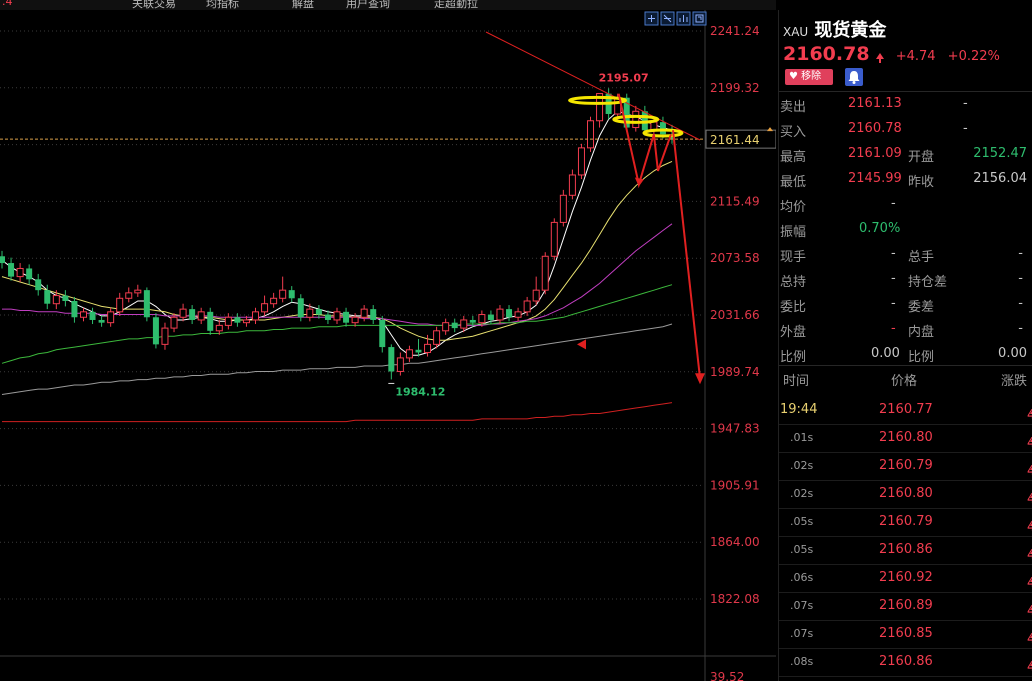 Image resolution: width=1032 pixels, height=681 pixels. What do you see at coordinates (651, 18) in the screenshot?
I see `zoom-in-icon` at bounding box center [651, 18].